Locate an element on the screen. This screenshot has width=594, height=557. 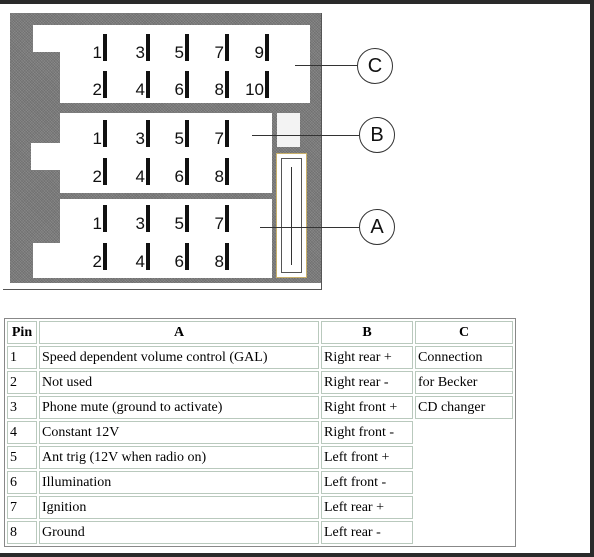
cell-pin: 3 is located at coordinates (22, 407).